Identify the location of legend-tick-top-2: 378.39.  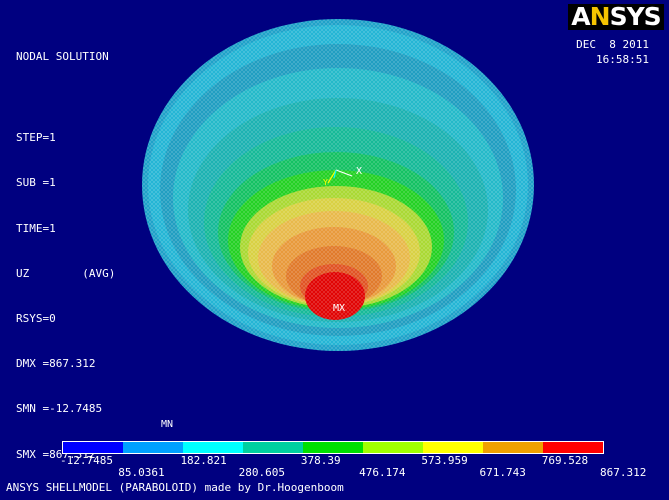
(320, 460).